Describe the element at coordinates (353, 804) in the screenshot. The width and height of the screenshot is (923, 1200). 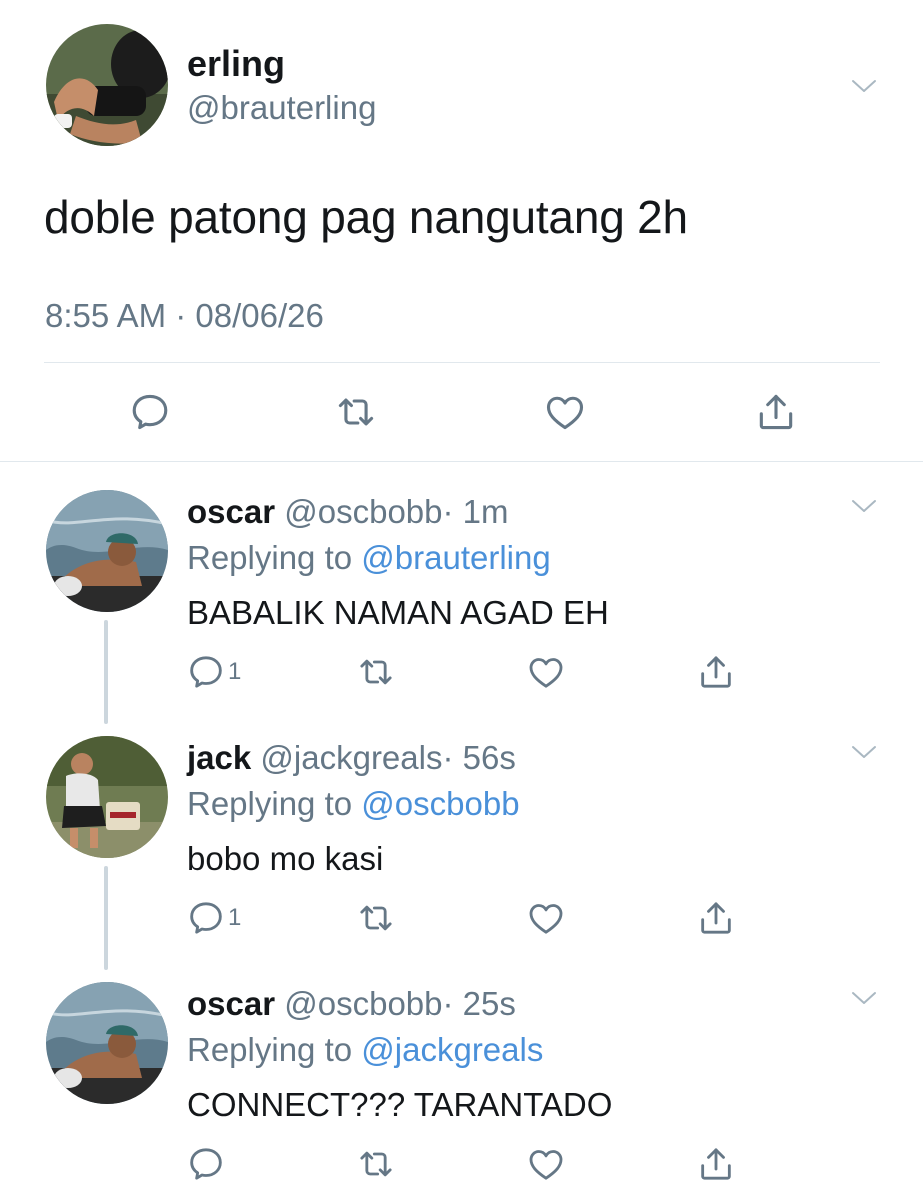
I see `replying-to: Replying to @oscbobb` at that location.